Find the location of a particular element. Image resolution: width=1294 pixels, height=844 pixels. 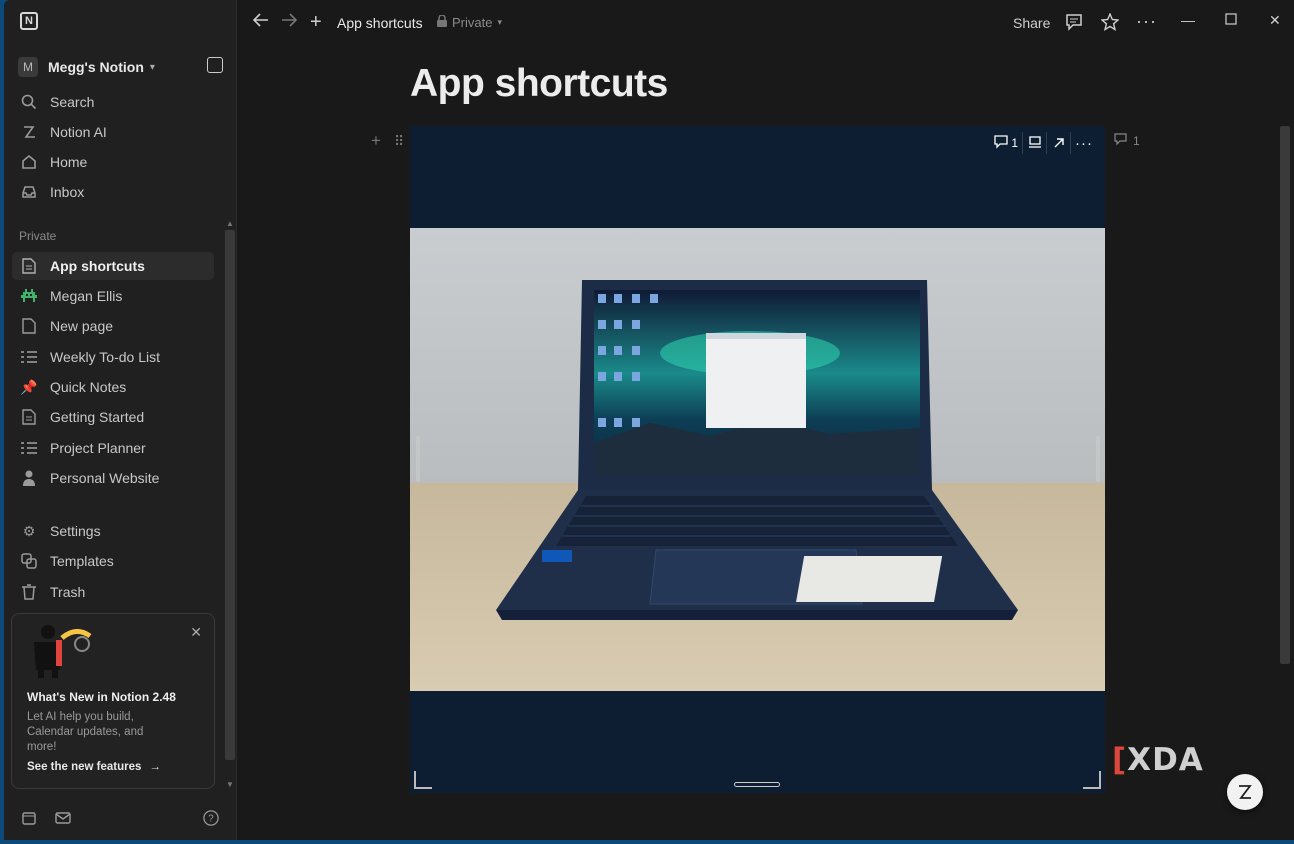

workspace-name: Megg's Notion is located at coordinates (96, 67).